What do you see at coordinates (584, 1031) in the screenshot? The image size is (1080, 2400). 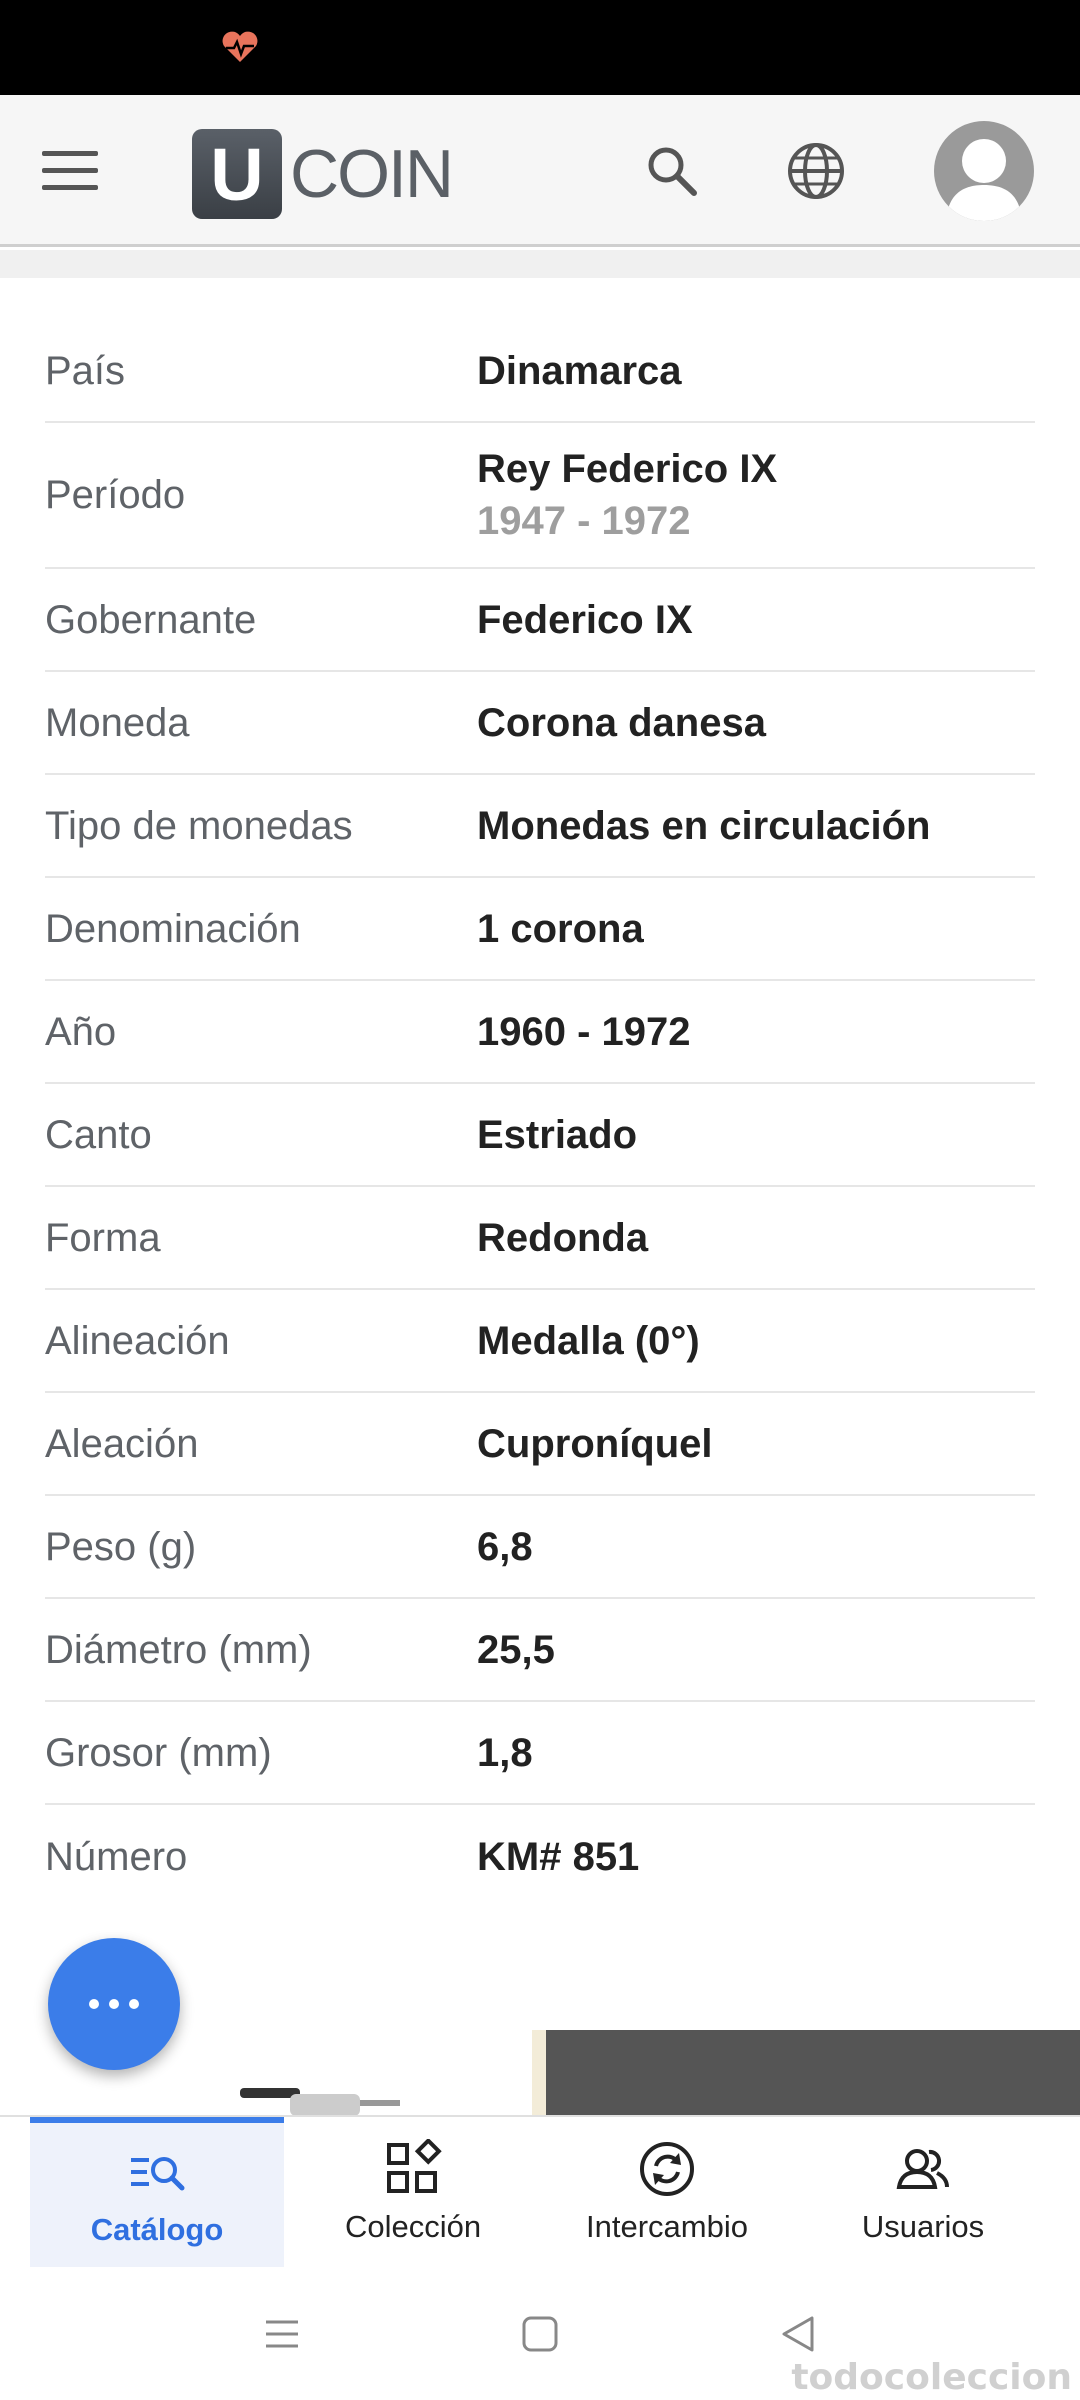 I see `detail-value: 1960 - 1972` at bounding box center [584, 1031].